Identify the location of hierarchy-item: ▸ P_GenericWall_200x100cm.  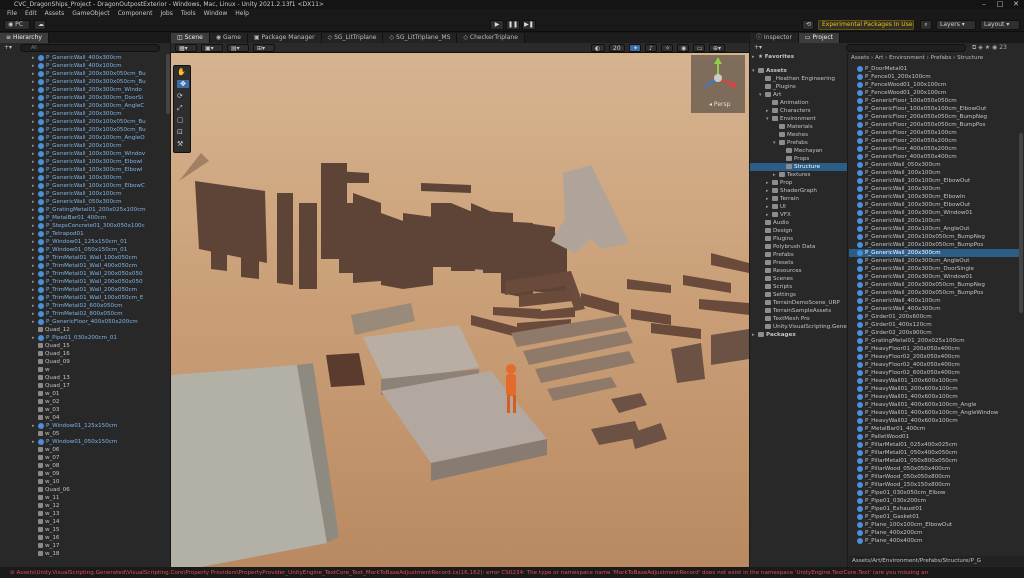
(83, 146).